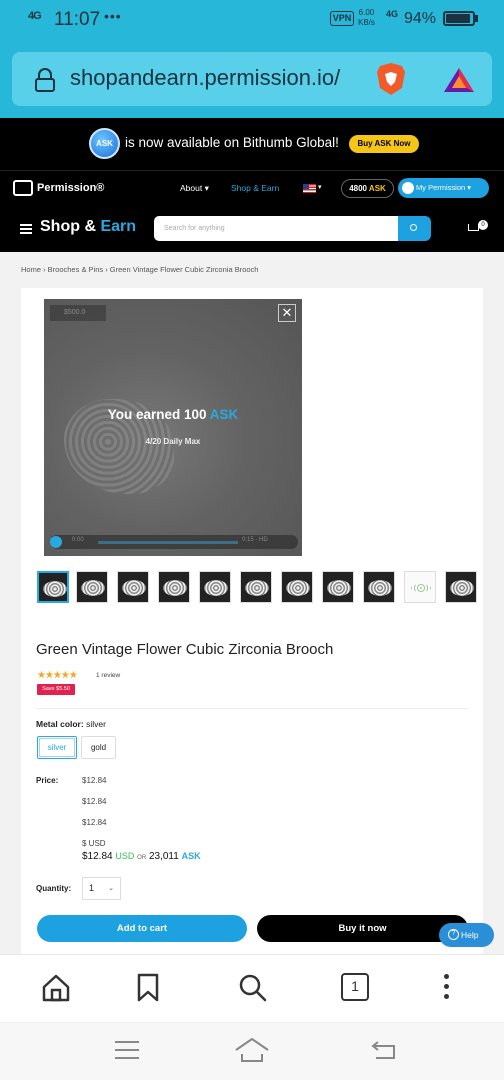 The width and height of the screenshot is (504, 1080). I want to click on brave-shield-icon, so click(391, 79).